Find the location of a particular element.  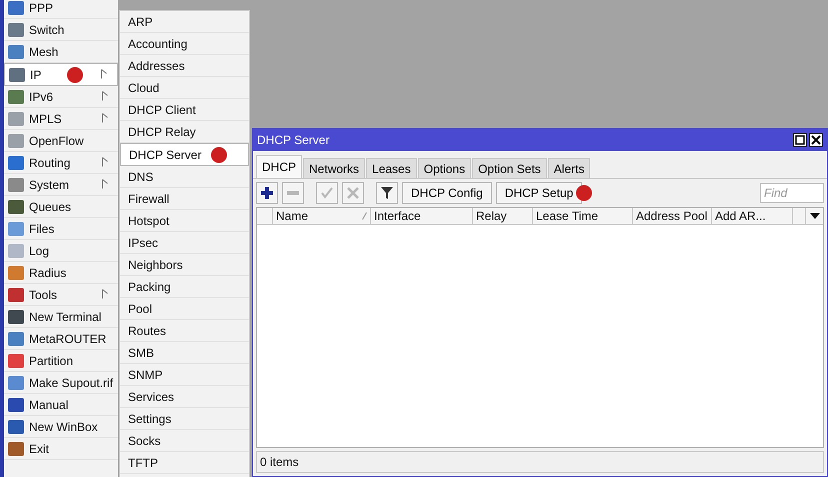

item-count: 0 items is located at coordinates (279, 462).